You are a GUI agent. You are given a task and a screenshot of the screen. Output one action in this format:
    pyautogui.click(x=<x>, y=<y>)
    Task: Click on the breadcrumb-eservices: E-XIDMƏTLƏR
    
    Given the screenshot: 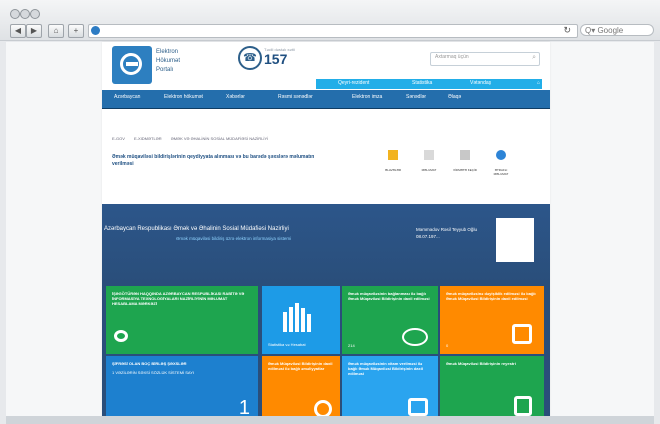 What is the action you would take?
    pyautogui.click(x=148, y=138)
    